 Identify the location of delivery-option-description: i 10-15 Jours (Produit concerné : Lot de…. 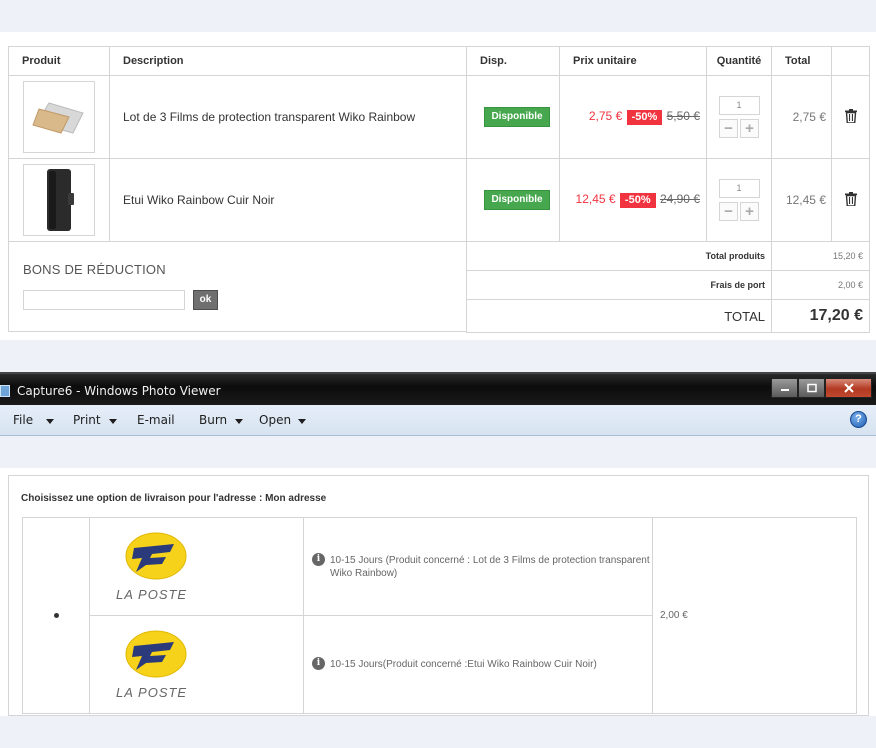
(478, 566).